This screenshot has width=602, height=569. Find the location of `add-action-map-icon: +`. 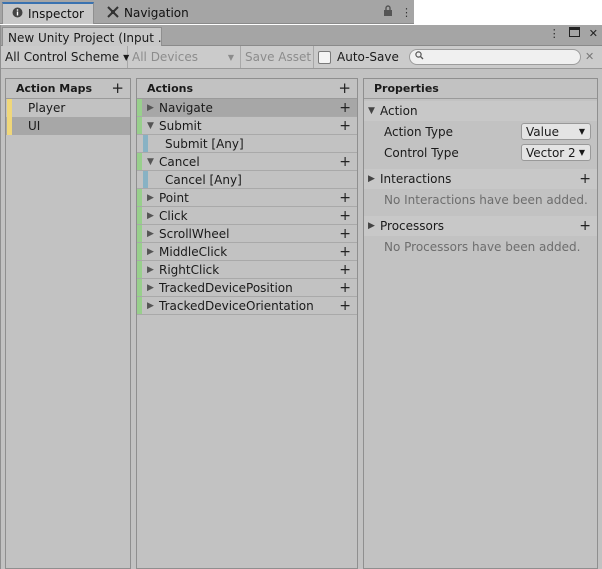

add-action-map-icon: + is located at coordinates (117, 88).